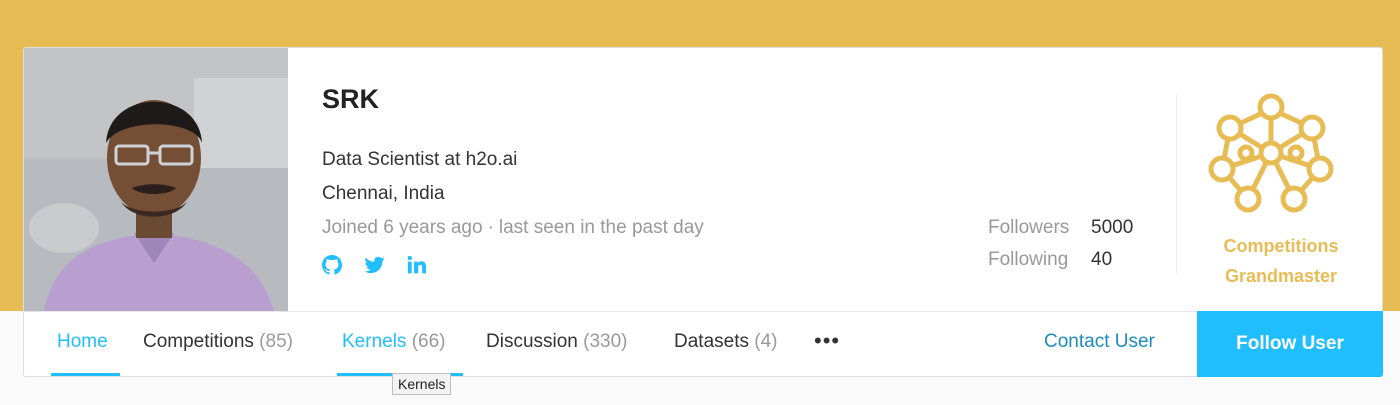 Image resolution: width=1400 pixels, height=405 pixels. I want to click on tab-home: Home, so click(82, 342).